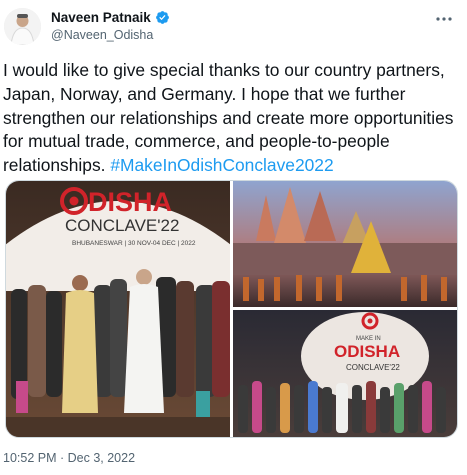 Image resolution: width=467 pixels, height=475 pixels. What do you see at coordinates (345, 244) in the screenshot?
I see `photo-temple-dance` at bounding box center [345, 244].